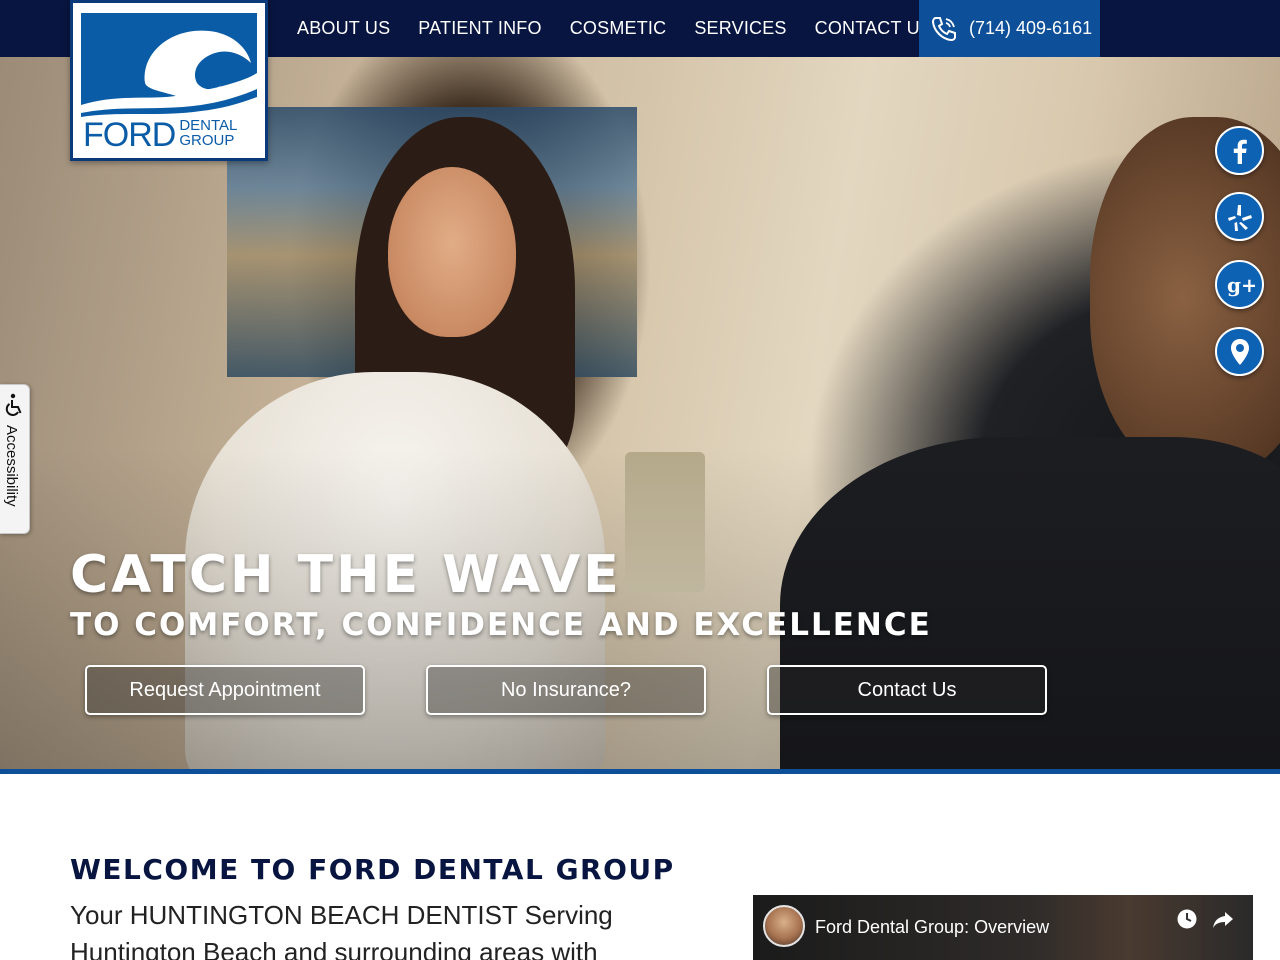 This screenshot has height=960, width=1280. What do you see at coordinates (1223, 919) in the screenshot?
I see `share-icon` at bounding box center [1223, 919].